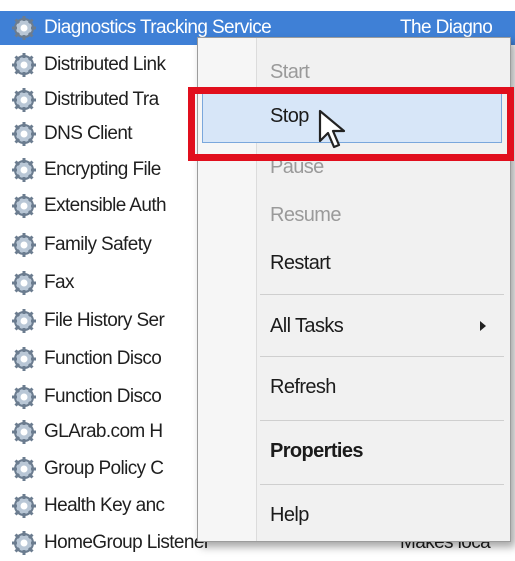 This screenshot has height=561, width=515. I want to click on menu-item-restart: Restart, so click(300, 263).